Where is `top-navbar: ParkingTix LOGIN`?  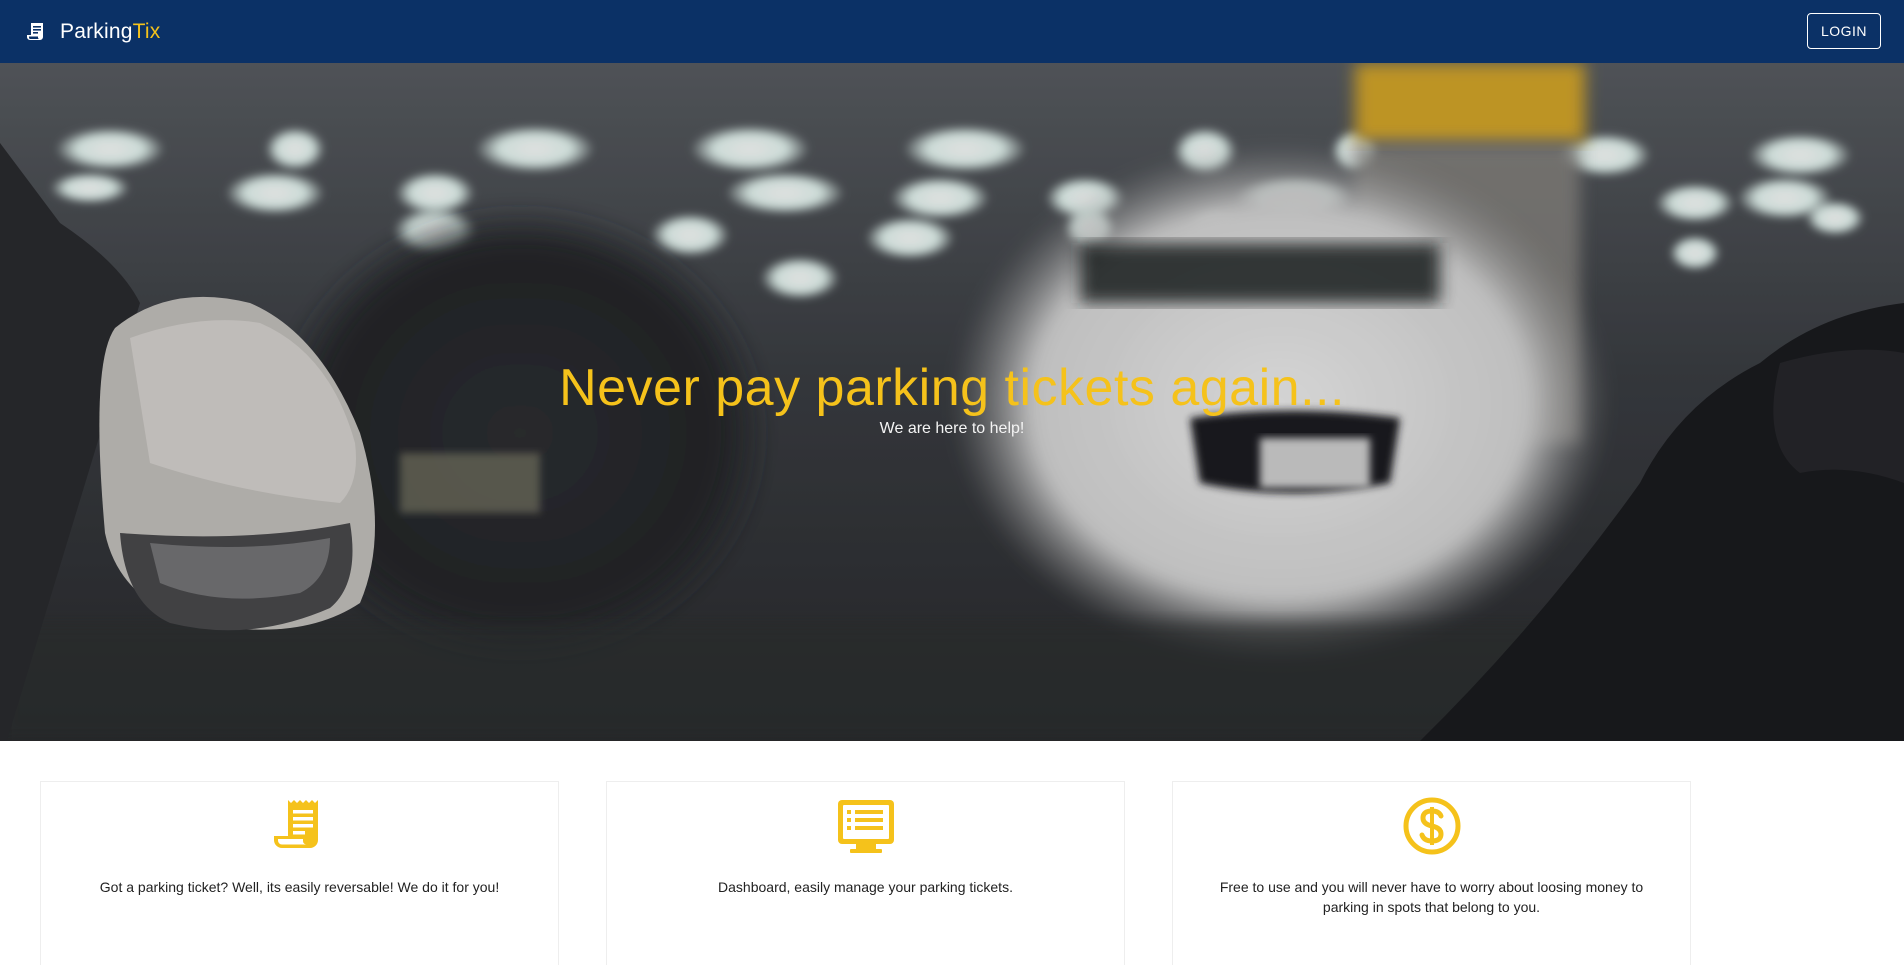
top-navbar: ParkingTix LOGIN is located at coordinates (952, 31).